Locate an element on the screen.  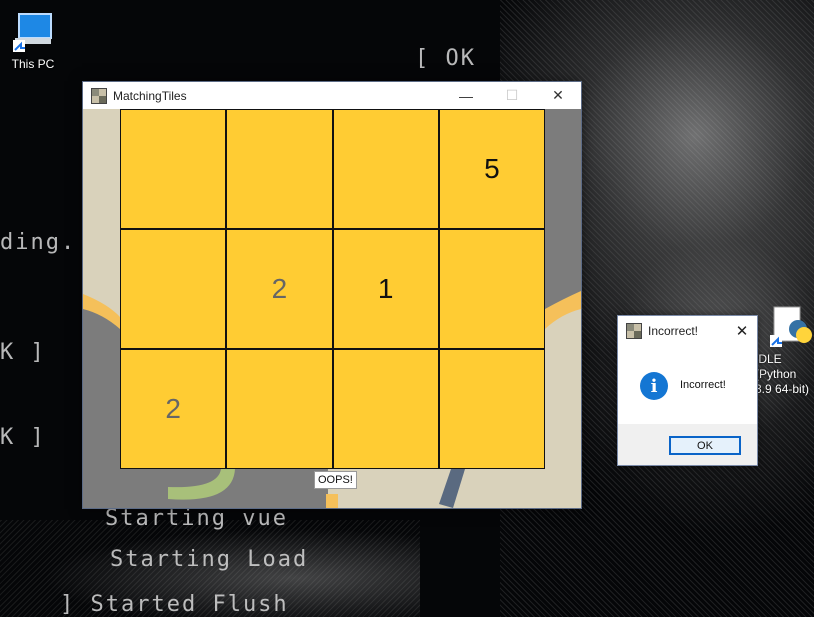
window-title: MatchingTiles is located at coordinates (150, 95).